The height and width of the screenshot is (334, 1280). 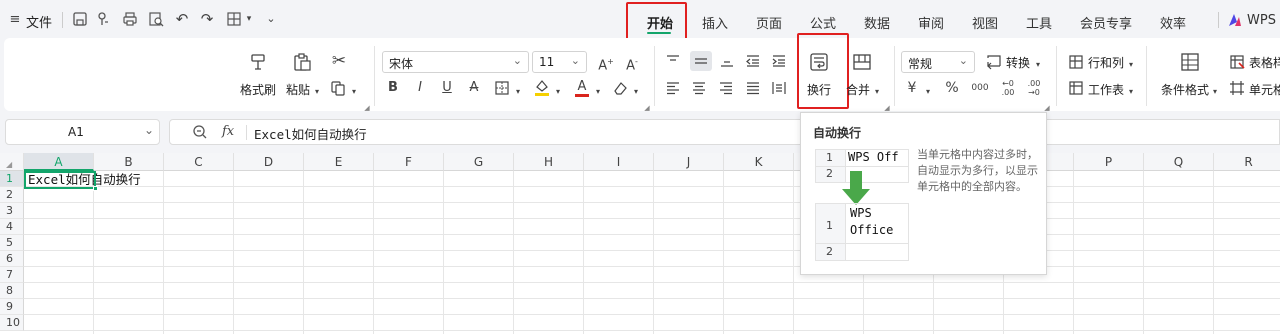 What do you see at coordinates (620, 88) in the screenshot?
I see `eraser-icon` at bounding box center [620, 88].